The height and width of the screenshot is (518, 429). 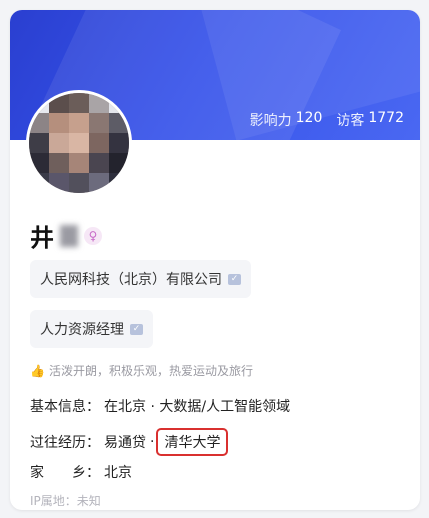 I want to click on past-experience: 过往经历： 易通贷 · 清华大学, so click(x=129, y=442).